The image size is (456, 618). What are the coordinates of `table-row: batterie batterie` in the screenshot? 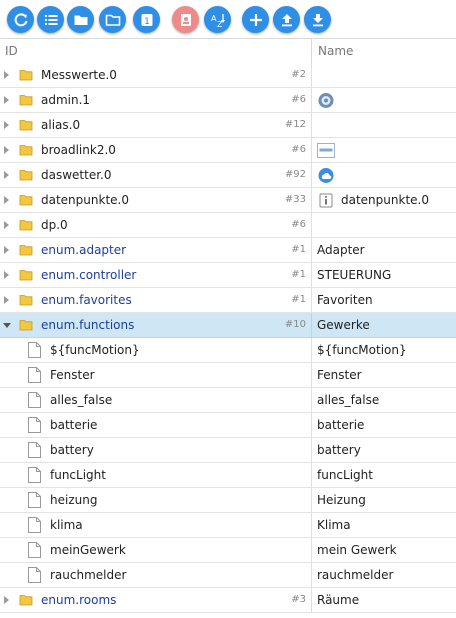 It's located at (228, 425).